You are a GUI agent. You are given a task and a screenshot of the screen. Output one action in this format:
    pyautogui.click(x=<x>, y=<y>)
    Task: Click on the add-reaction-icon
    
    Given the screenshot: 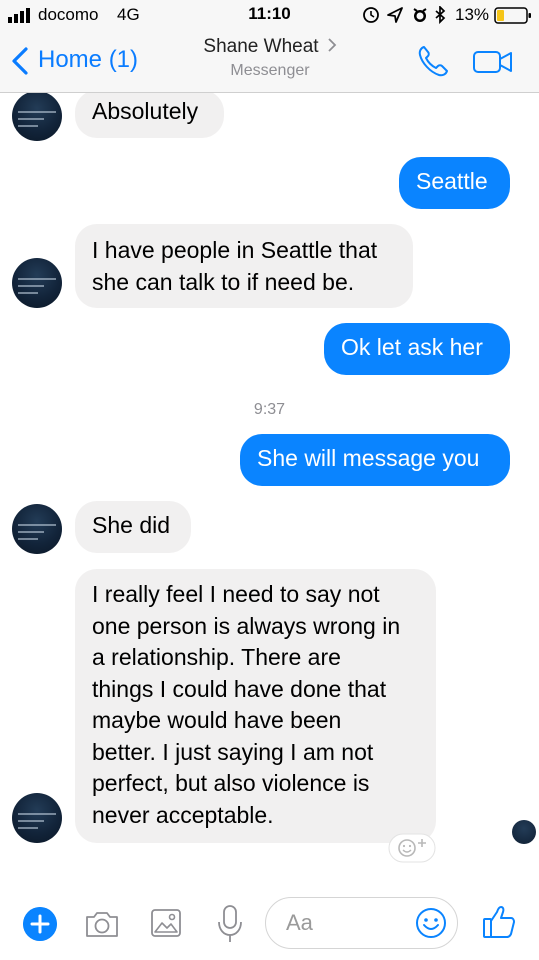 What is the action you would take?
    pyautogui.click(x=412, y=848)
    